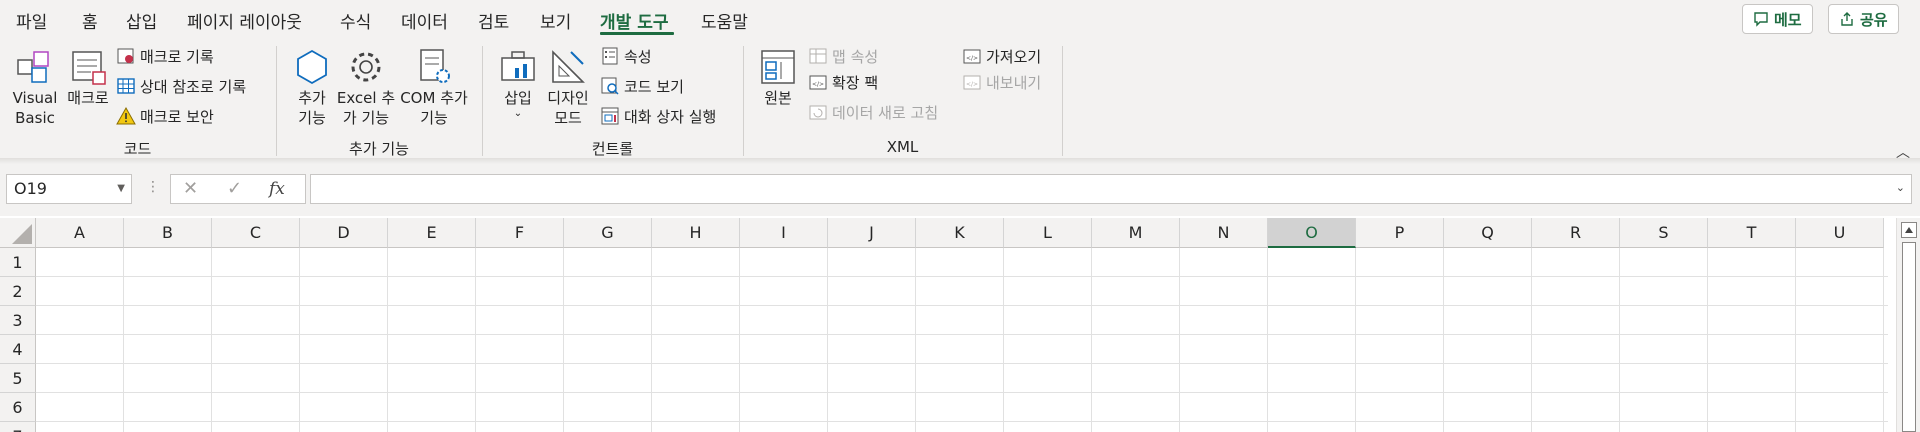  What do you see at coordinates (610, 56) in the screenshot?
I see `properties-icon` at bounding box center [610, 56].